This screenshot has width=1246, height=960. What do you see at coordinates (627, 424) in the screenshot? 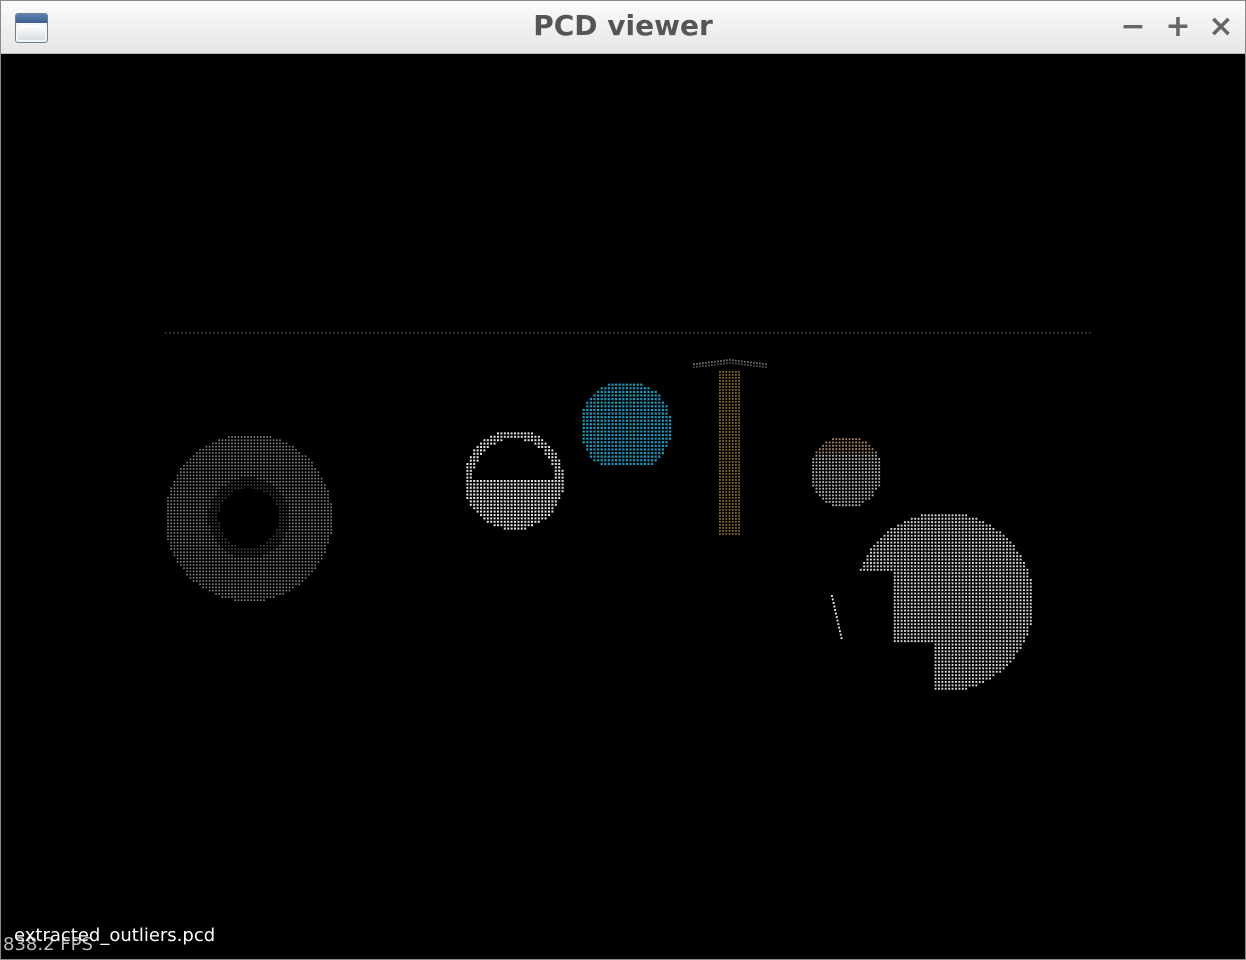
I see `cyan-cap-point-cluster` at bounding box center [627, 424].